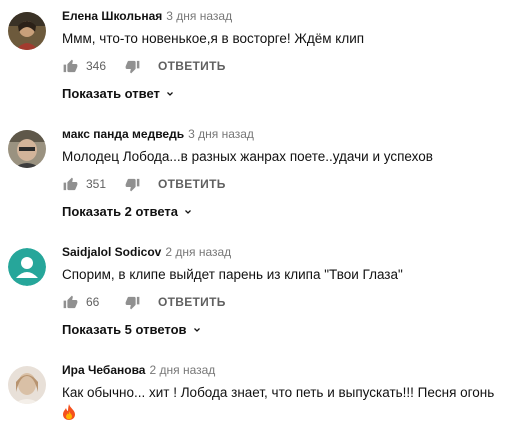 The height and width of the screenshot is (425, 512). Describe the element at coordinates (283, 66) in the screenshot. I see `comment-actions: 346 ОТВЕТИТЬ` at that location.